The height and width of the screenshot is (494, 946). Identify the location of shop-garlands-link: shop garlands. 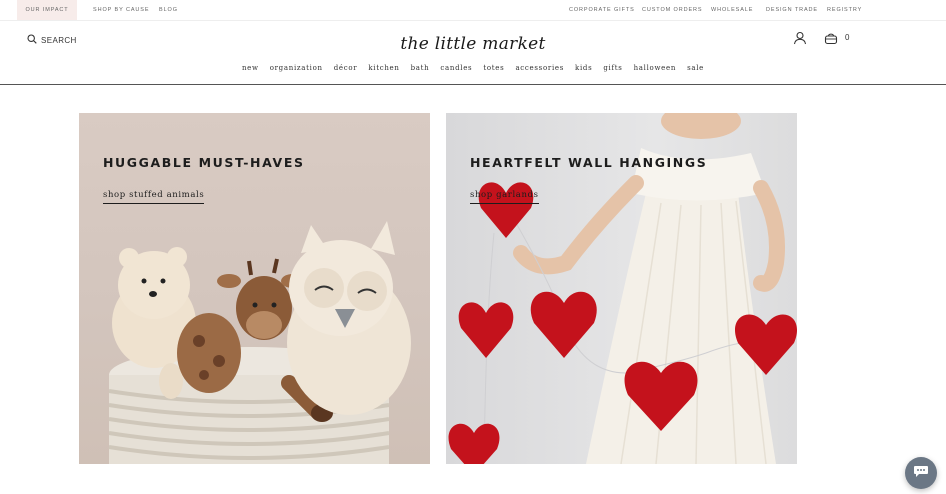
(504, 197).